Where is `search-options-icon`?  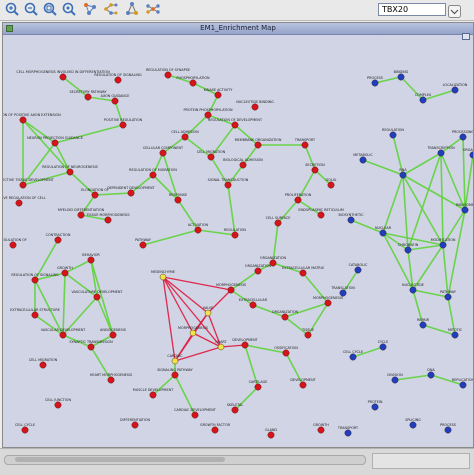
search-options-icon is located at coordinates (454, 10).